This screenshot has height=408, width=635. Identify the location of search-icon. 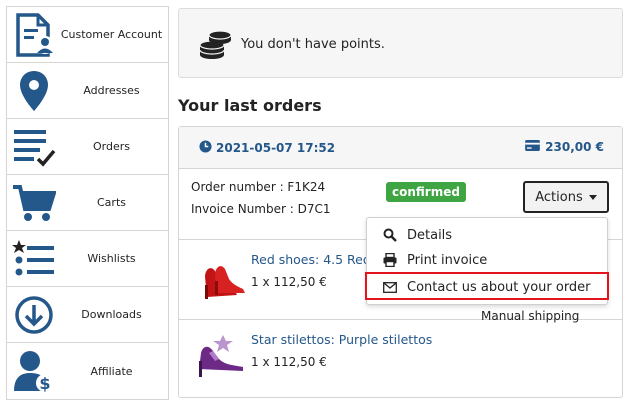
(390, 235).